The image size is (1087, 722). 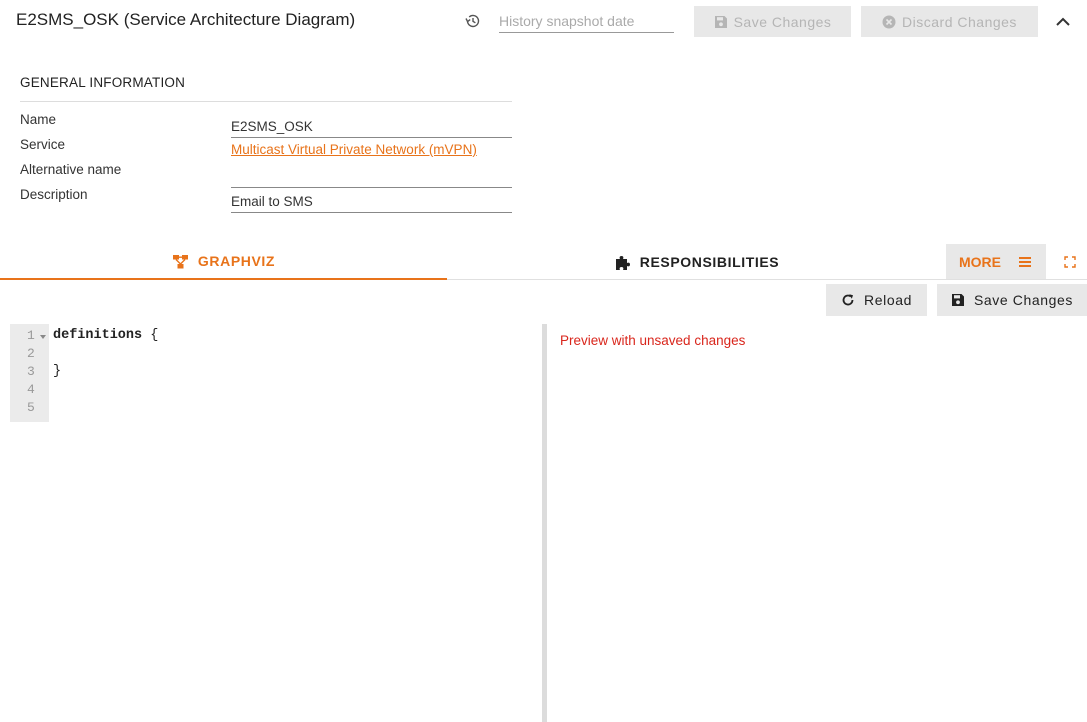 I want to click on service-link: Multicast Virtual Private Network (mVPN), so click(x=354, y=149).